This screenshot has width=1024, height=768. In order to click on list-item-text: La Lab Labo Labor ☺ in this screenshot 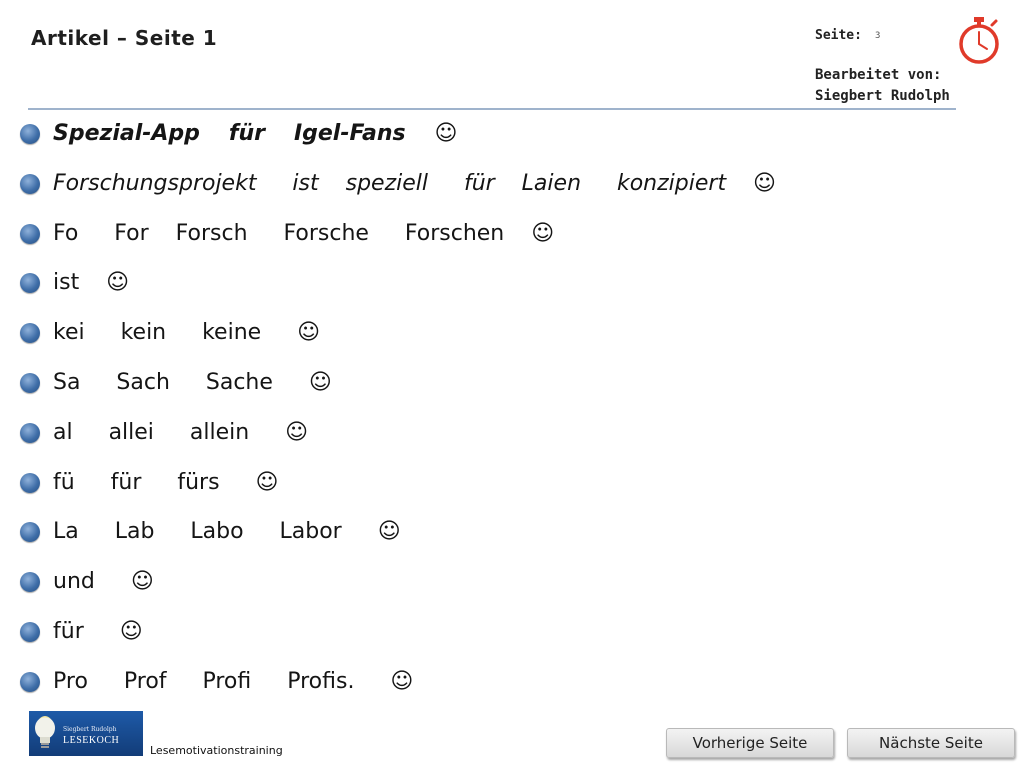, I will do `click(227, 532)`.